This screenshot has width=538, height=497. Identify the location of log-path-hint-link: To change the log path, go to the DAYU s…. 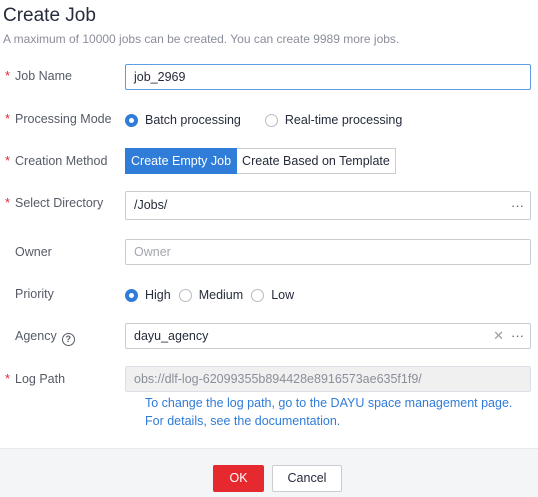
(328, 403).